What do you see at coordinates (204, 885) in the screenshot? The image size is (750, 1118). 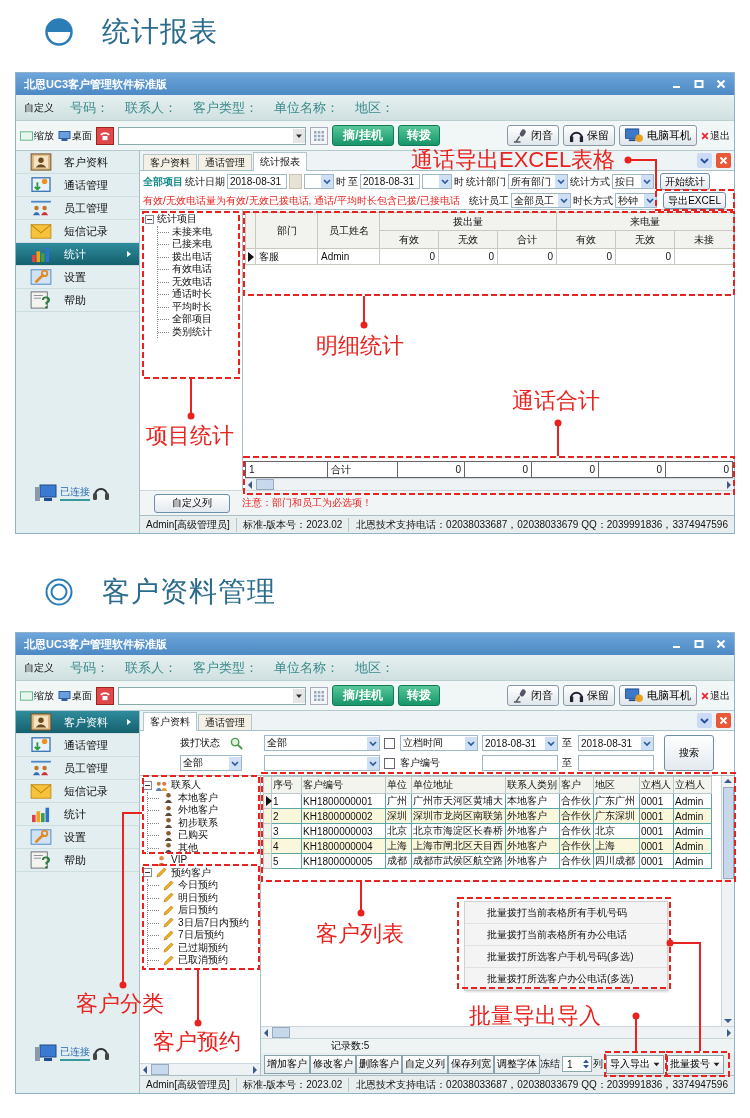 I see `tree-item: 今日预约` at bounding box center [204, 885].